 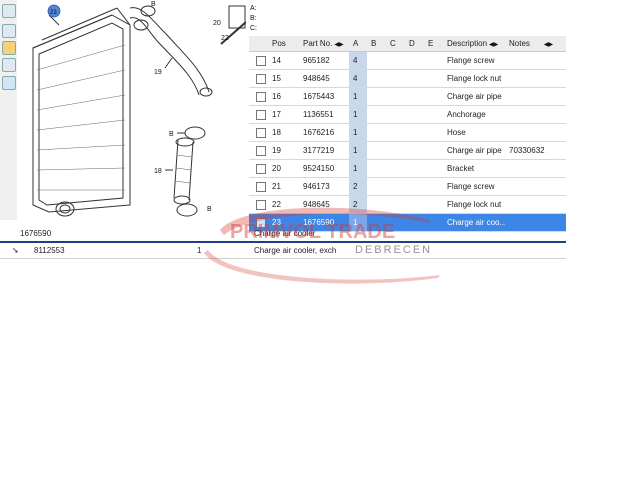 I want to click on cell-description: Bracket, so click(x=461, y=168).